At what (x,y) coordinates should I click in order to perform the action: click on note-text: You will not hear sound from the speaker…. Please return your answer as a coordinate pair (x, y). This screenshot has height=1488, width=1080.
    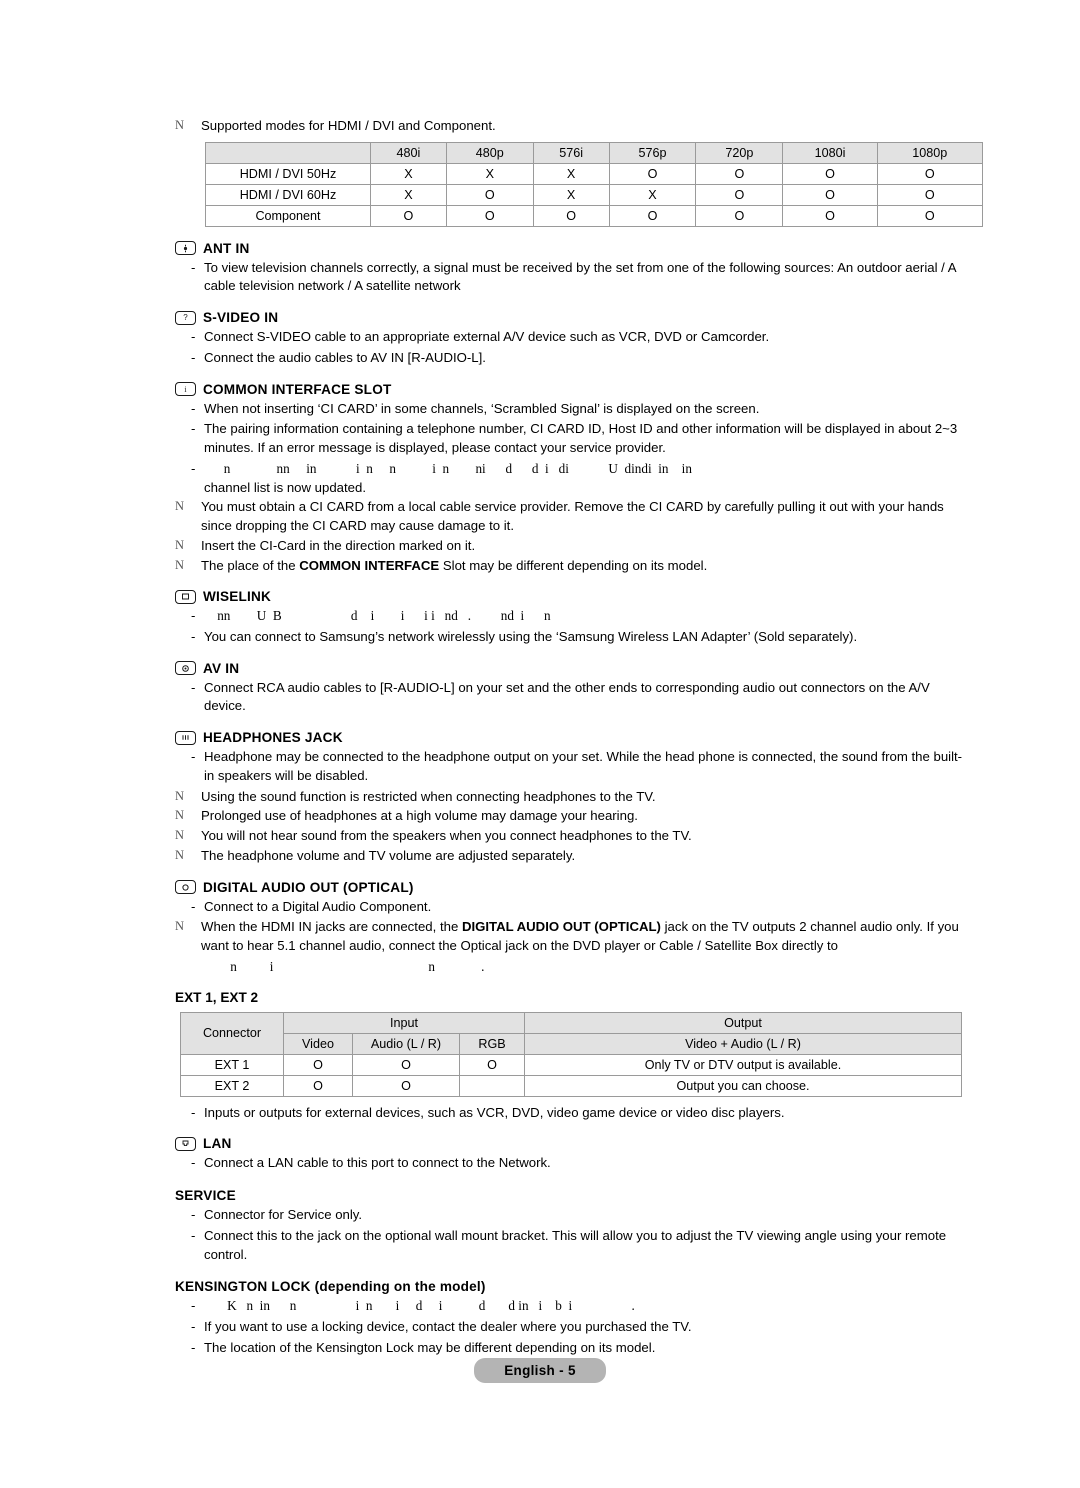
    Looking at the image, I should click on (446, 836).